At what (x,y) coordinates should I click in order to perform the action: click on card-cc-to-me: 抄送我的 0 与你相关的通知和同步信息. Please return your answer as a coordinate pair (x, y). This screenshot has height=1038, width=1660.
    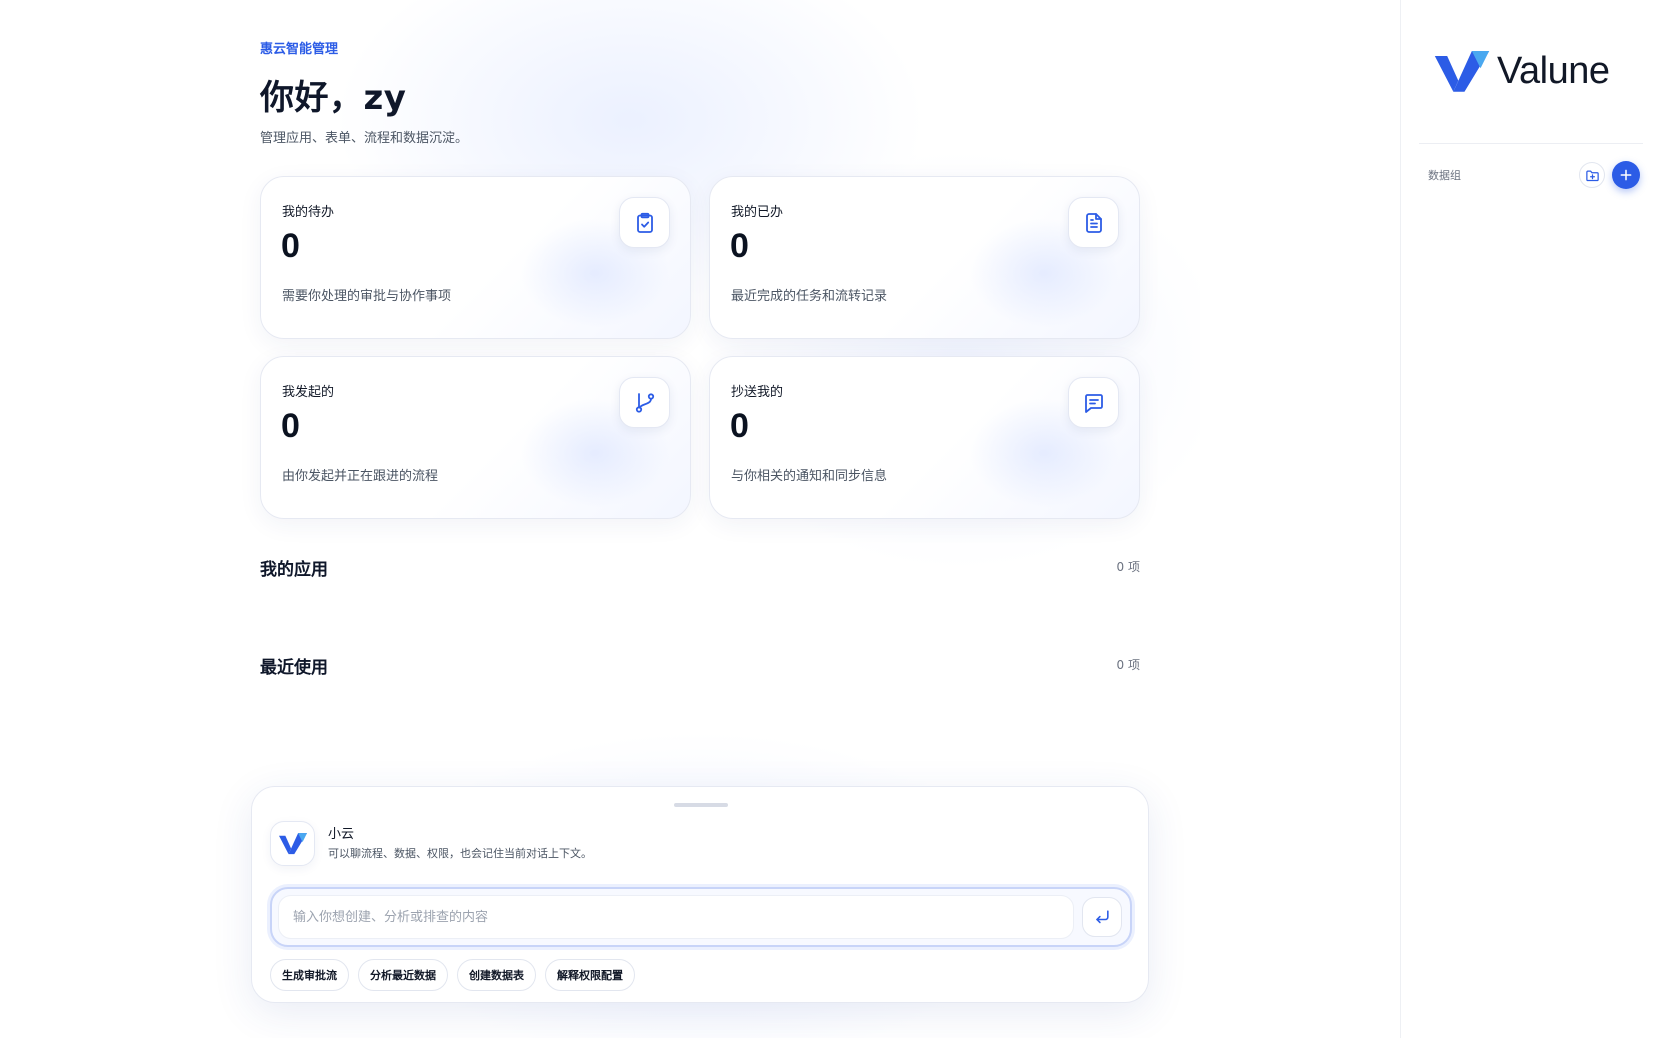
    Looking at the image, I should click on (924, 437).